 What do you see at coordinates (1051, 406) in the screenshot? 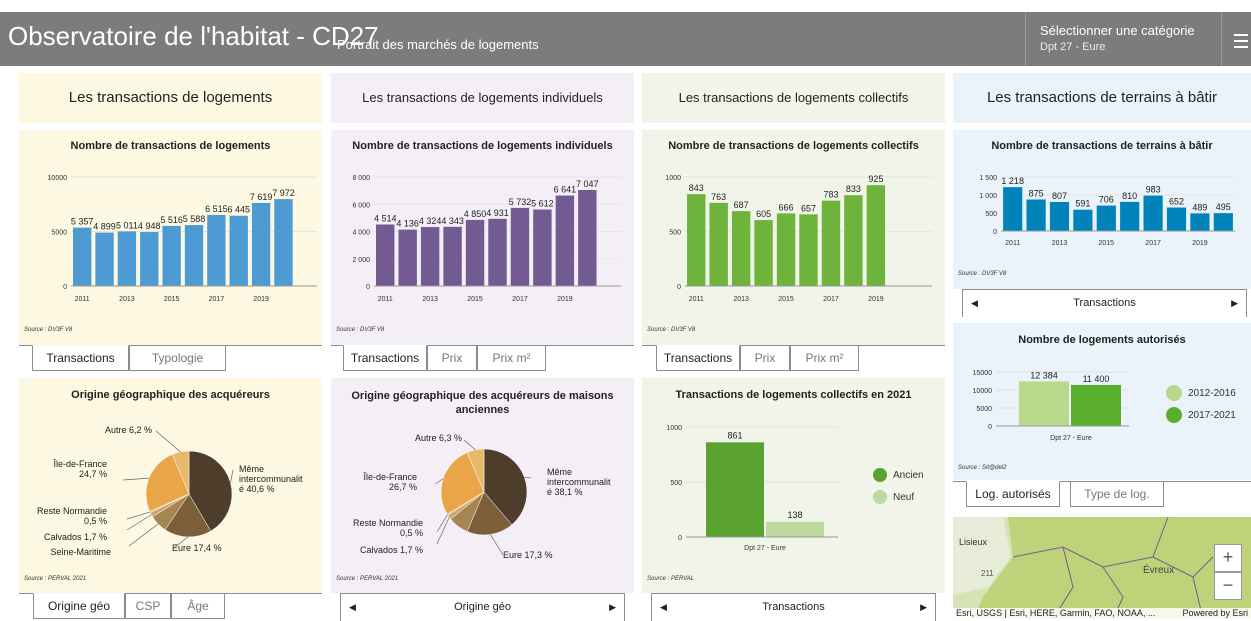
I see `bar-chart-logements-autorises: 0 5000 10000 15000 12 384 11 400 Dpt 27 - Eure` at bounding box center [1051, 406].